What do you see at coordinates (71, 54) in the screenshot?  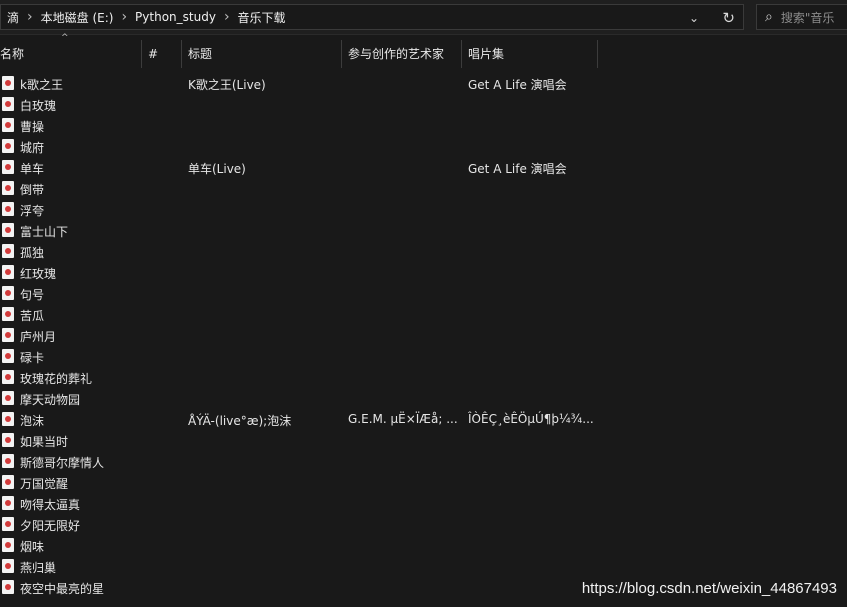 I see `column-header-name: 名称` at bounding box center [71, 54].